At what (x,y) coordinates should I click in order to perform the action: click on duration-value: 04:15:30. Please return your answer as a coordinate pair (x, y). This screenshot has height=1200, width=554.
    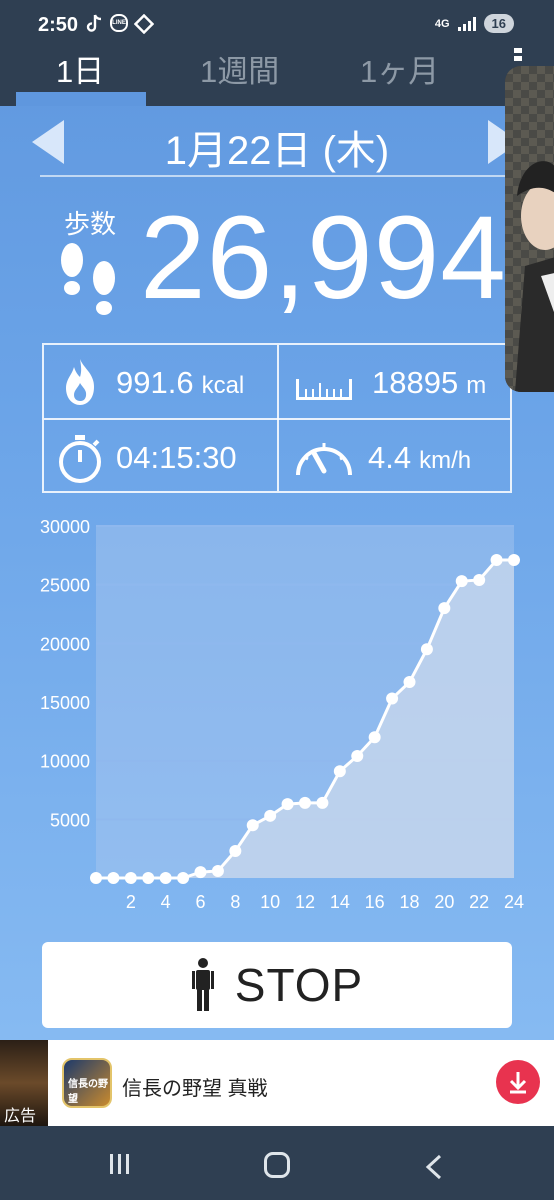
    Looking at the image, I should click on (176, 457).